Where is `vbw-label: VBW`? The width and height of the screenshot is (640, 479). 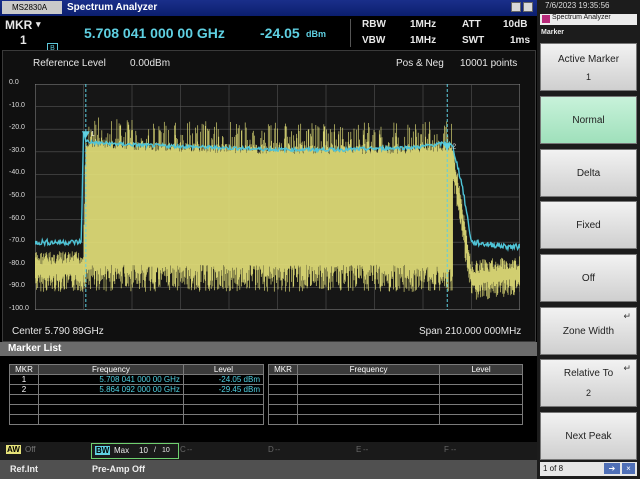 vbw-label: VBW is located at coordinates (374, 40).